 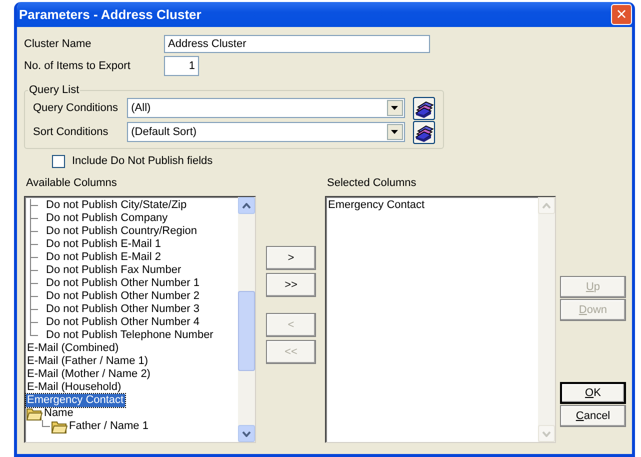 What do you see at coordinates (107, 218) in the screenshot?
I see `list-item: Do not Publish Company` at bounding box center [107, 218].